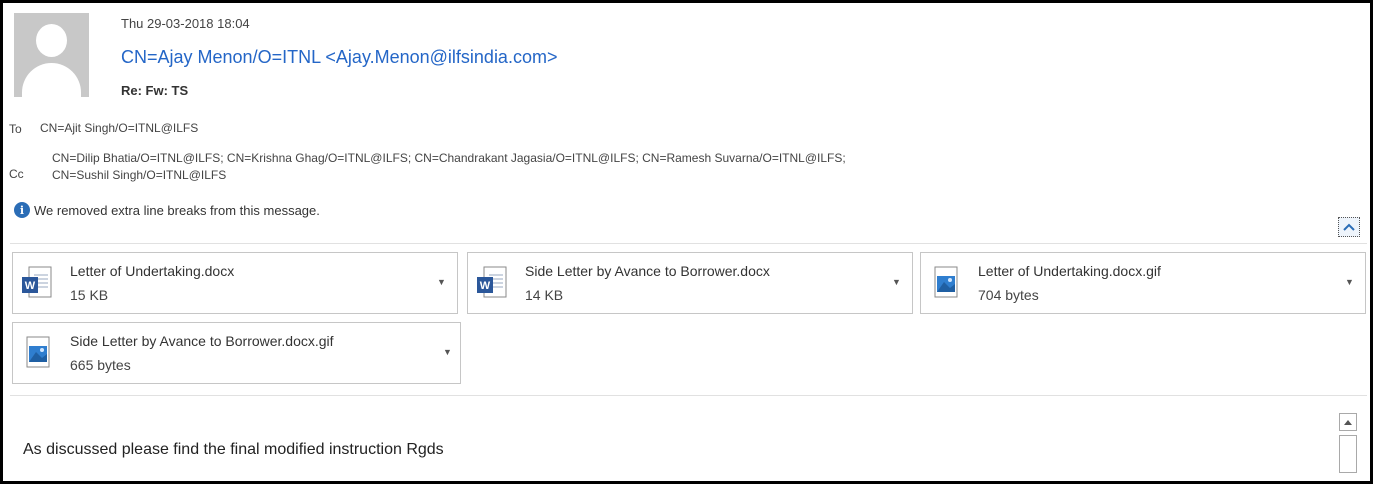  I want to click on attachment-name: Letter of Undertaking.docx.gif, so click(1069, 271).